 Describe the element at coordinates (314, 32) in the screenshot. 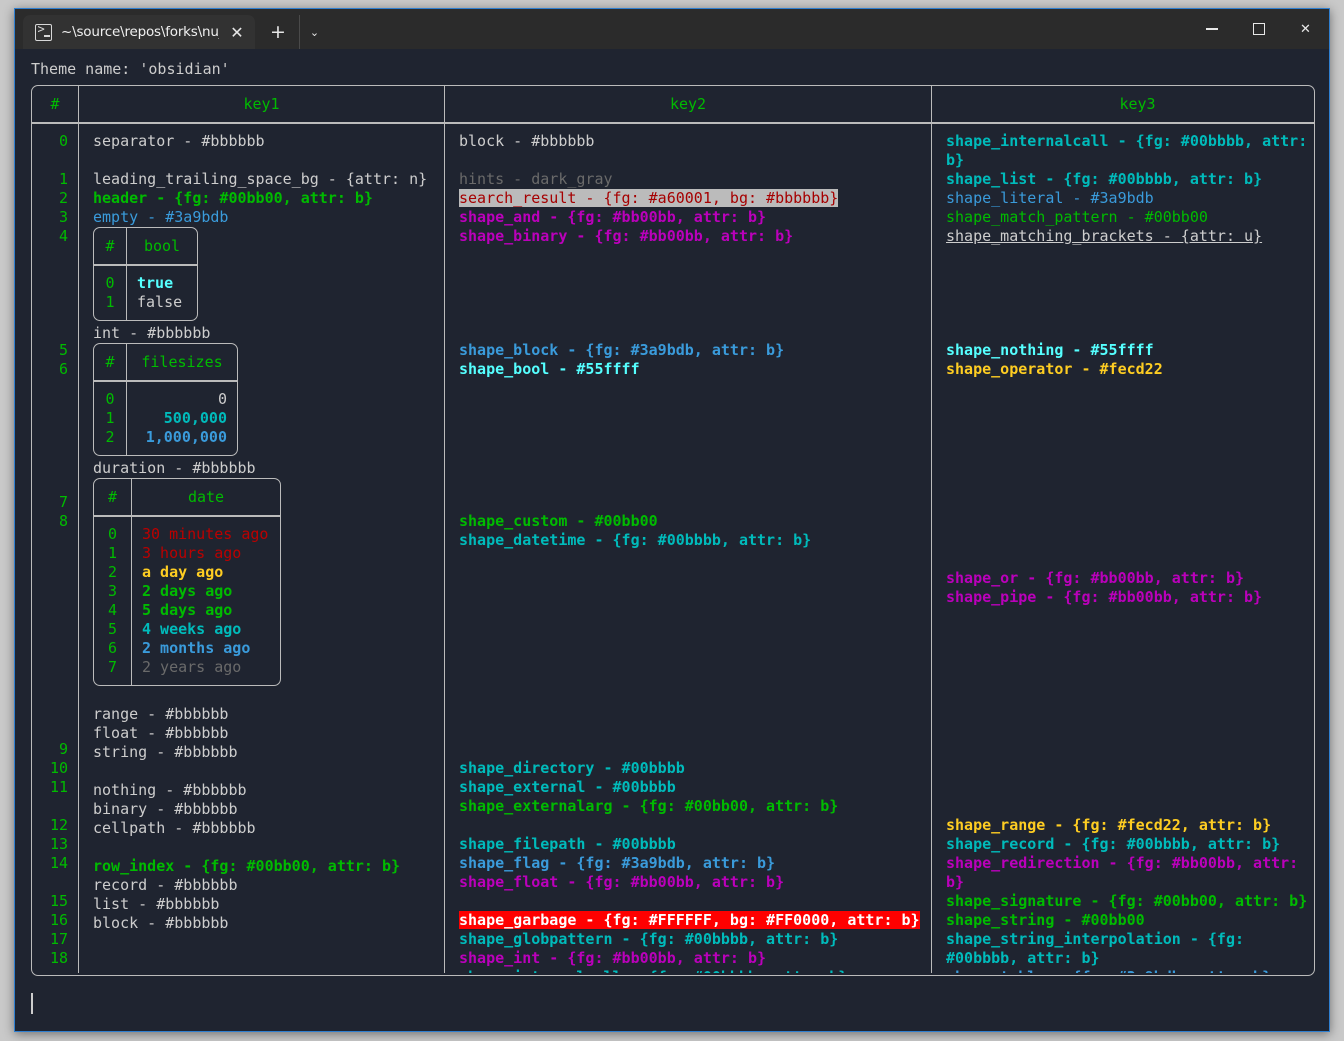

I see `chevron-down-icon: ⌄` at that location.